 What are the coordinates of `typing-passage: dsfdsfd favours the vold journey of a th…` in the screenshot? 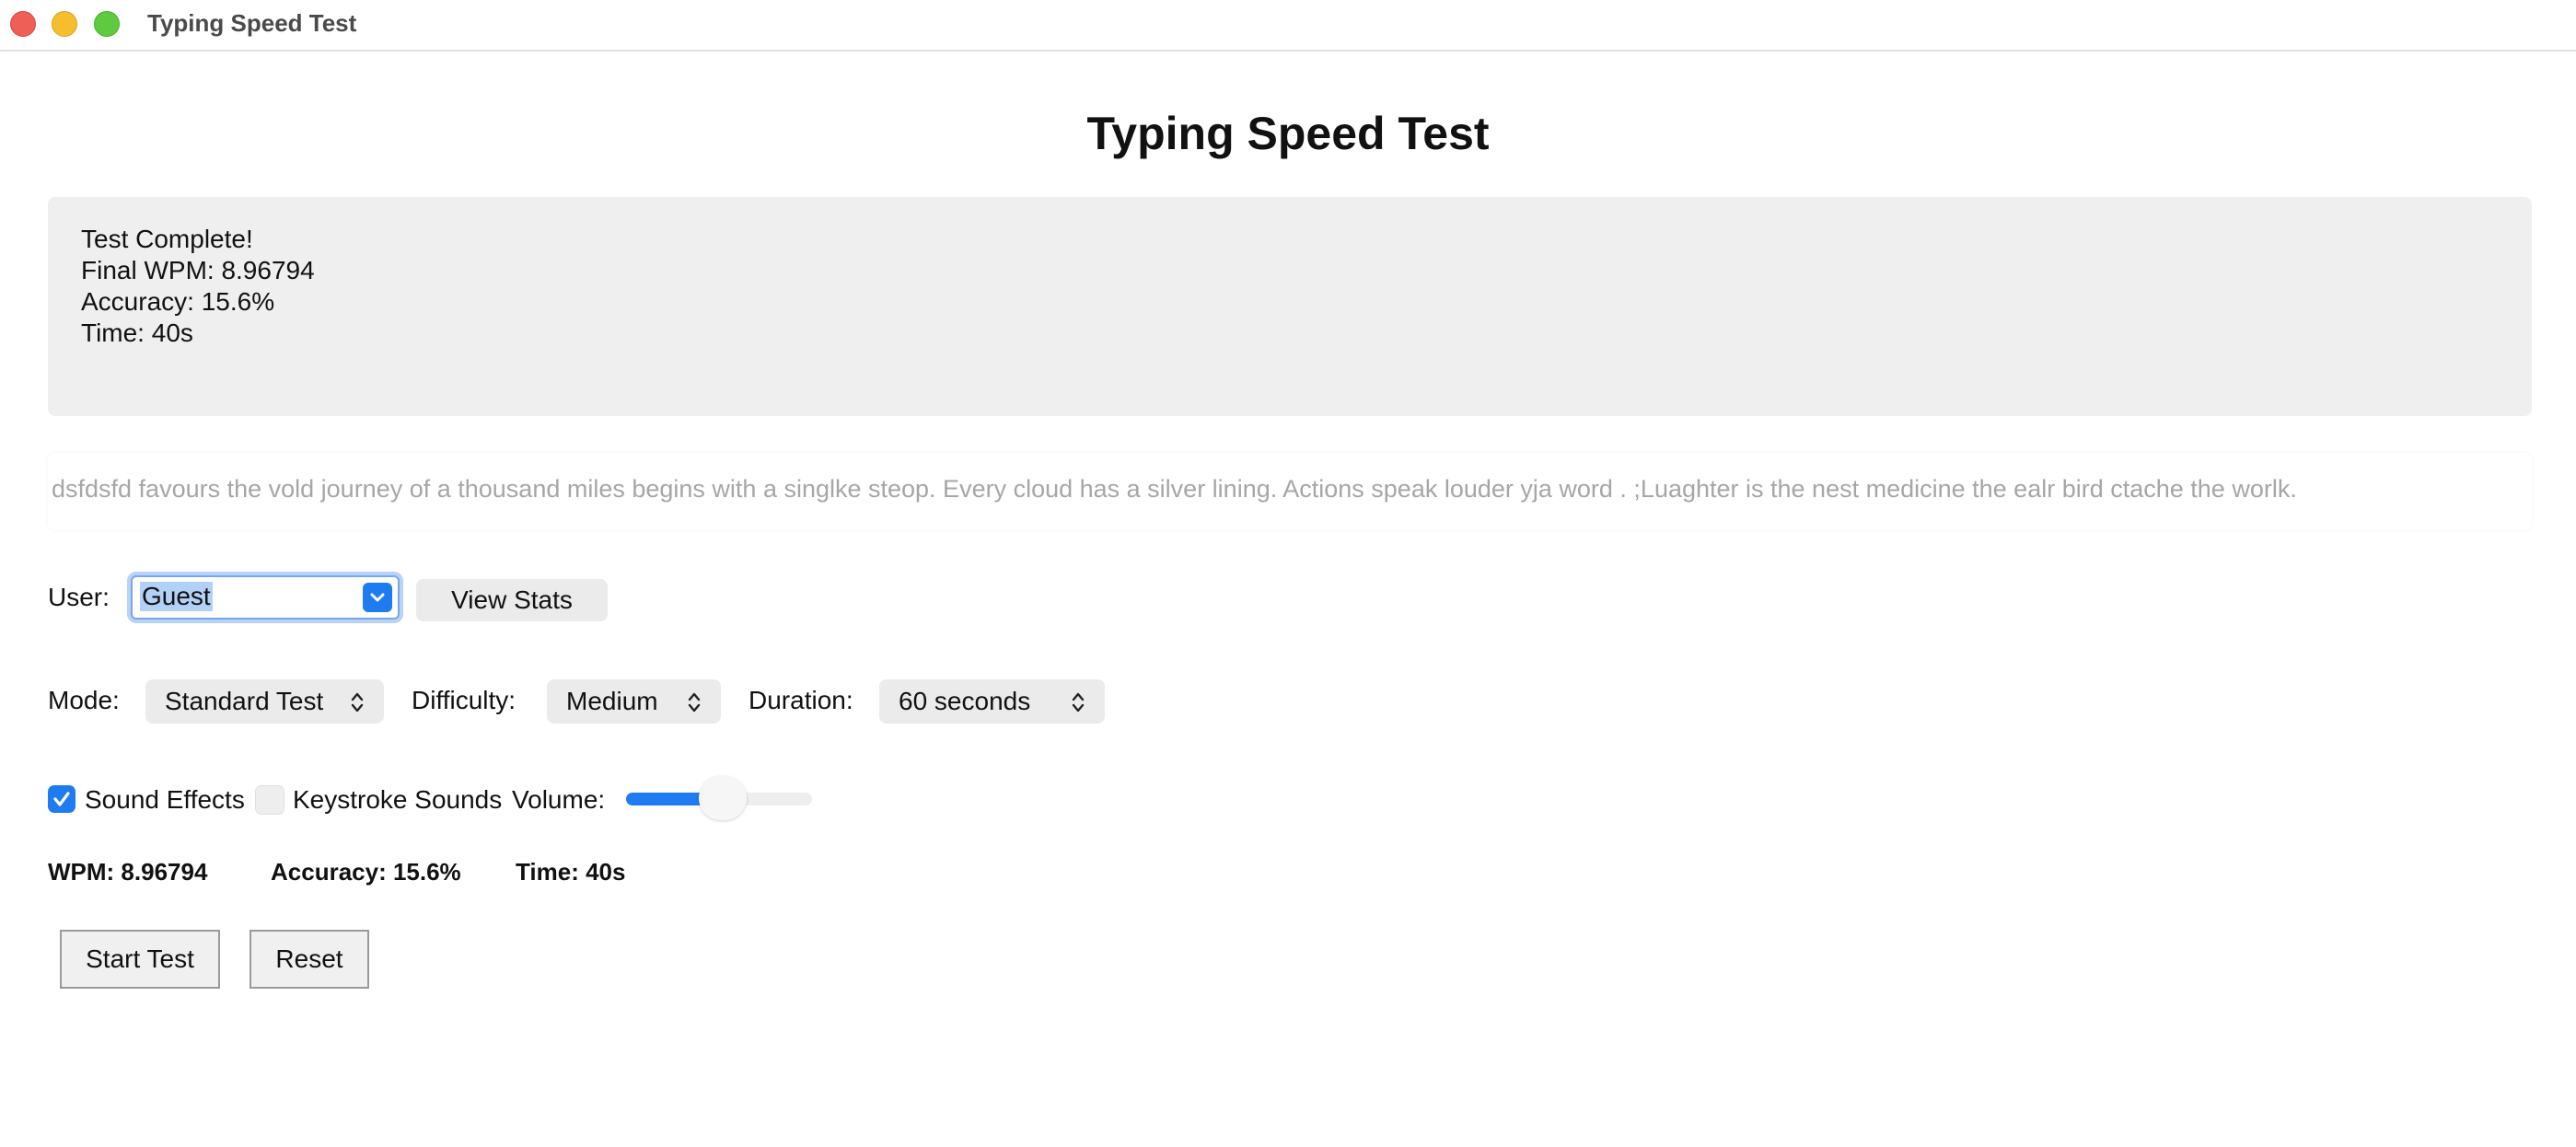 It's located at (1290, 492).